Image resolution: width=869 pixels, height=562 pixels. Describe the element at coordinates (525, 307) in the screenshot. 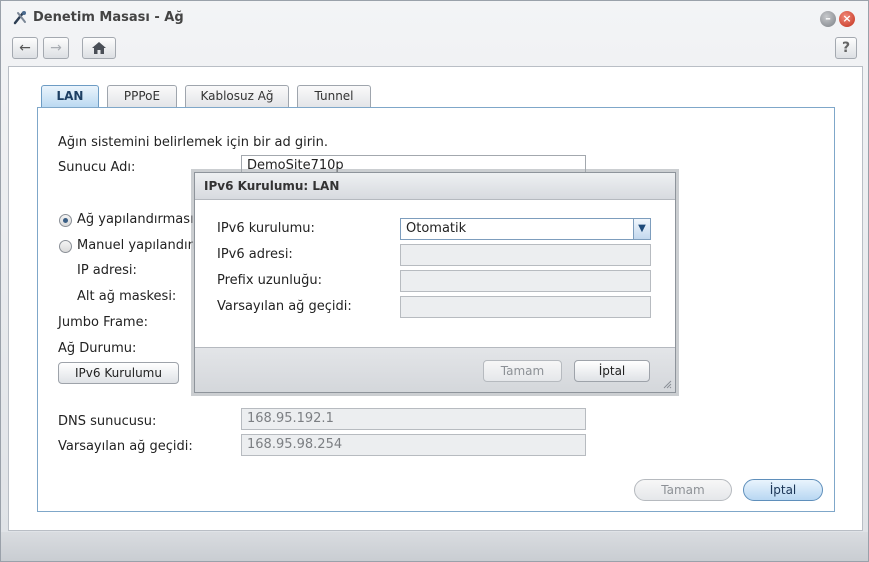

I see `ipv6-gateway-input` at that location.